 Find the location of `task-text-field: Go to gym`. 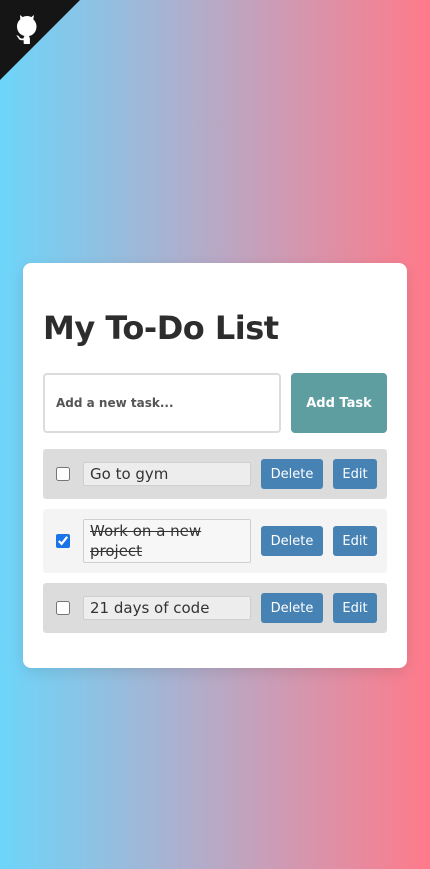

task-text-field: Go to gym is located at coordinates (167, 474).